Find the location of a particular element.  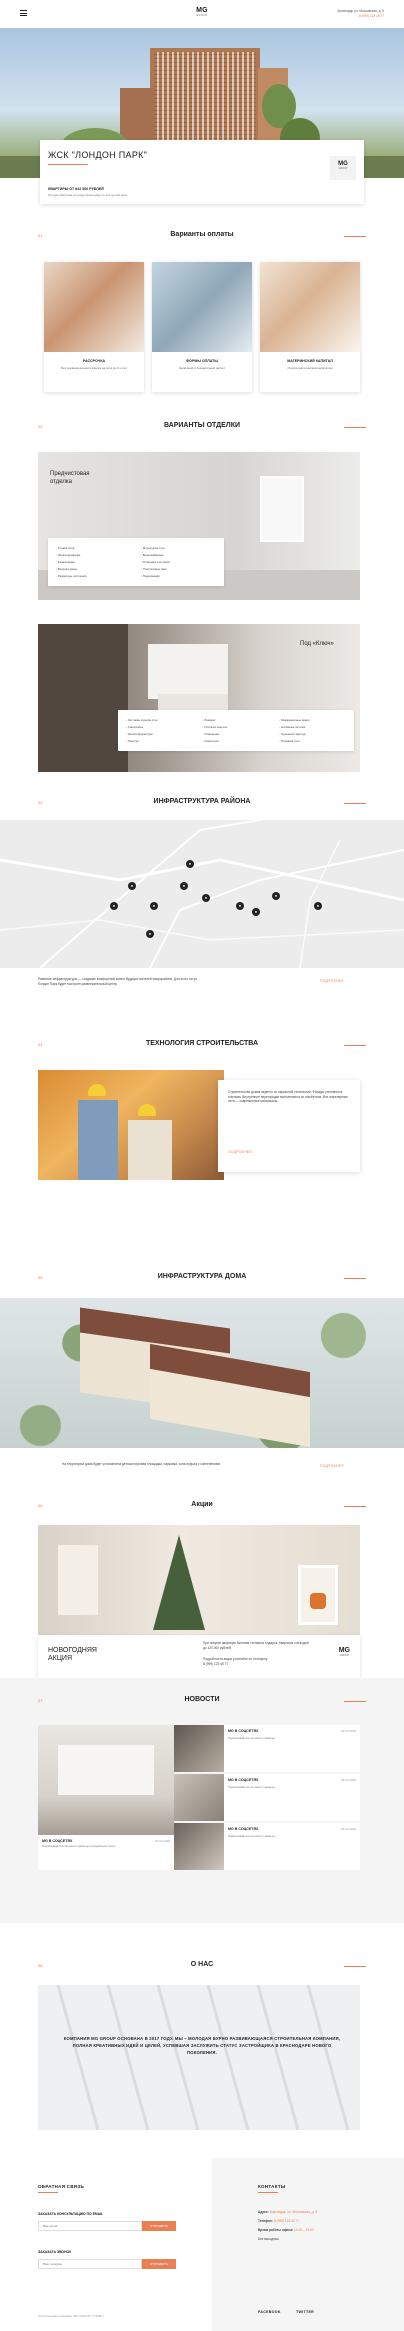

list-item: Электроразводка is located at coordinates (93, 555).